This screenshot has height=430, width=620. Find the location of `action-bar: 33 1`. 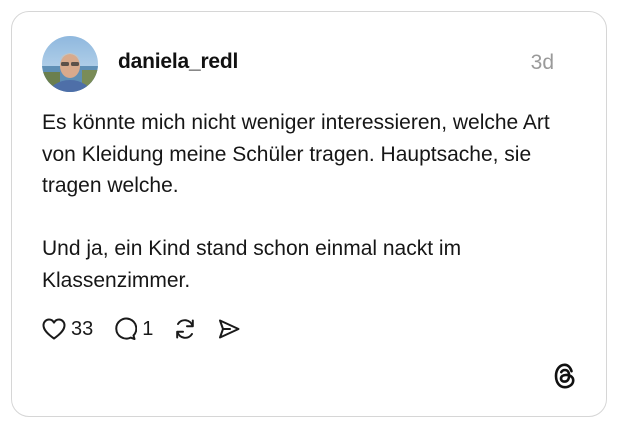

action-bar: 33 1 is located at coordinates (151, 329).